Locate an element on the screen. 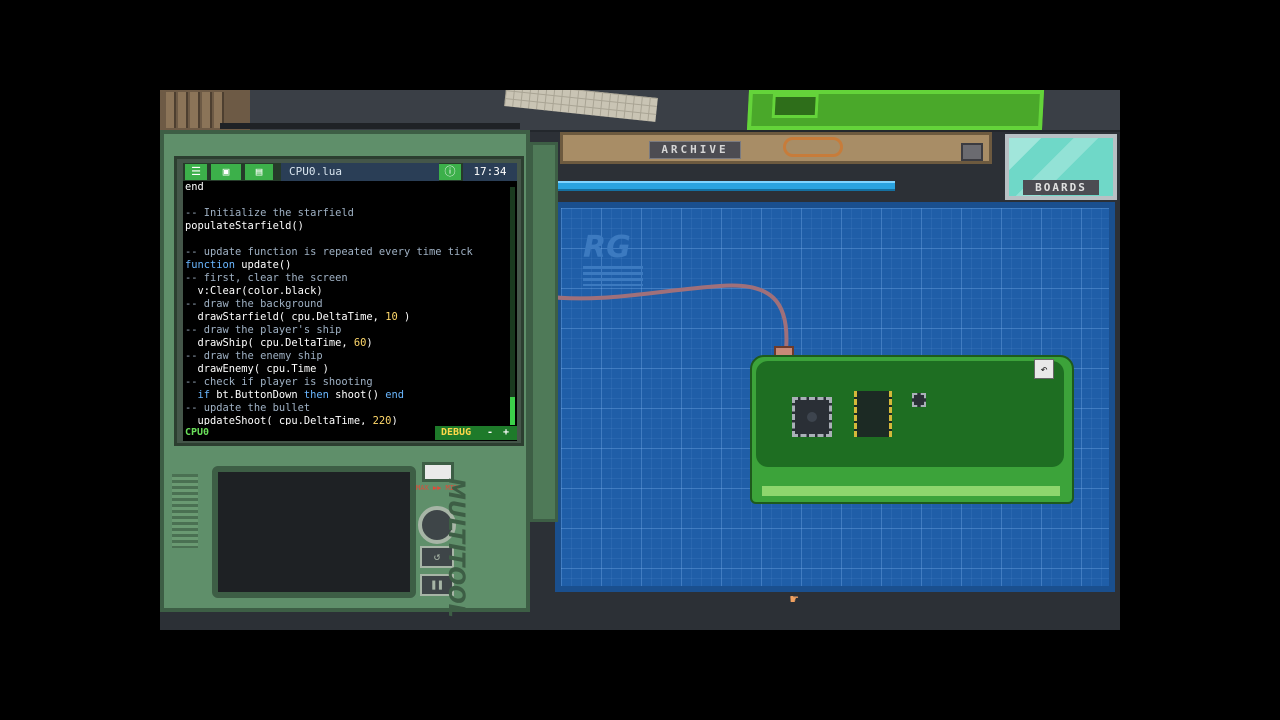 This screenshot has height=720, width=1280. code-line: -- draw the background is located at coordinates (345, 304).